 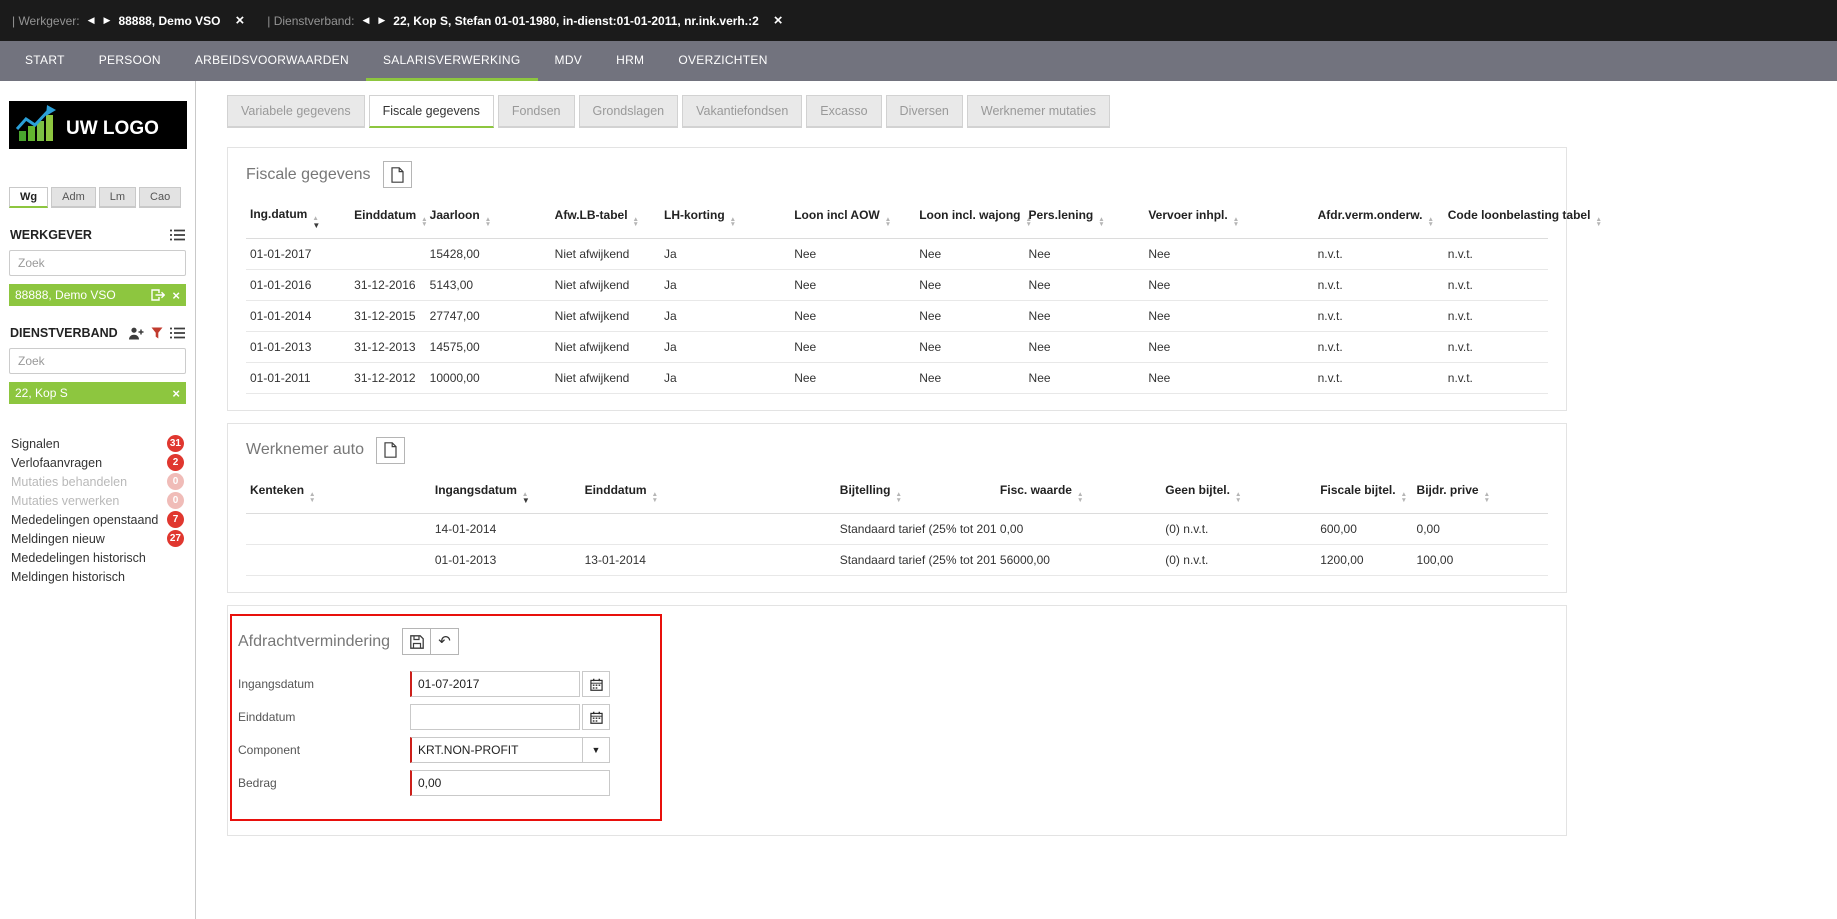 I want to click on selected-dienstverband: 22, Kop S ×, so click(x=97, y=393).